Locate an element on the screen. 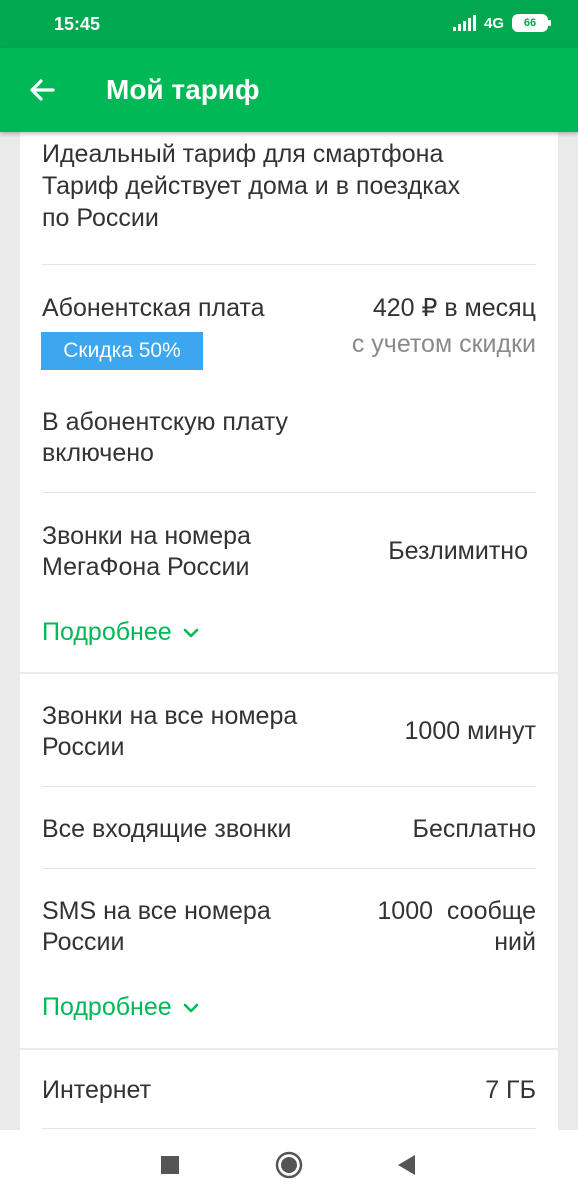 This screenshot has width=578, height=1200. triangle-back-icon is located at coordinates (406, 1165).